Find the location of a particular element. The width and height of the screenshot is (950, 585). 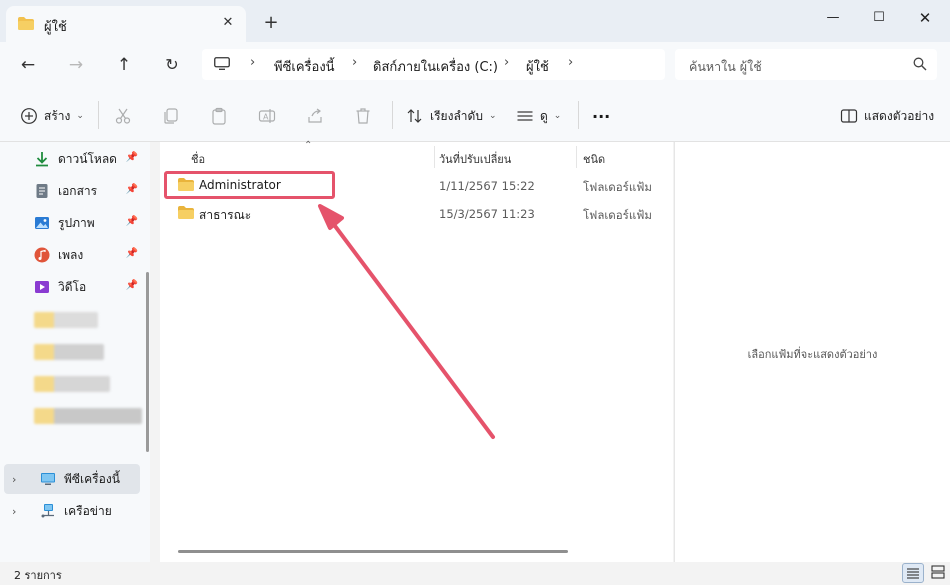

scissors-icon is located at coordinates (123, 116).